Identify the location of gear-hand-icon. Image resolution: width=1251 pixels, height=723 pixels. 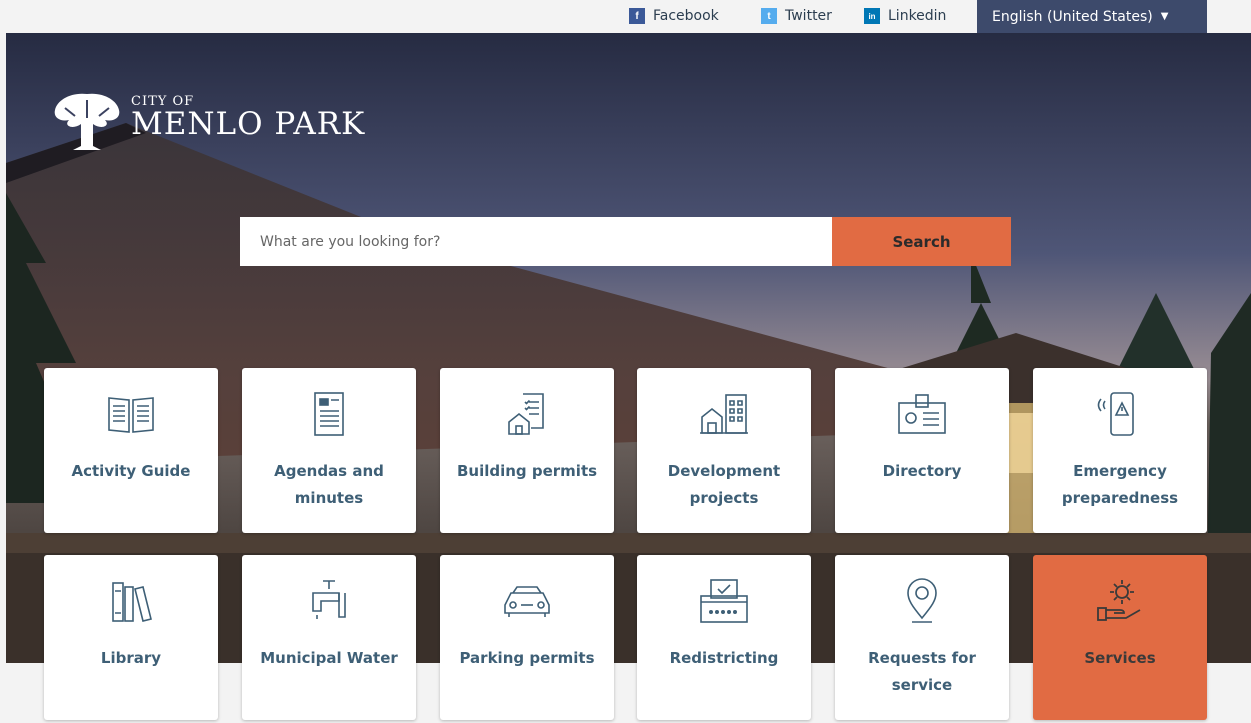
(1120, 601).